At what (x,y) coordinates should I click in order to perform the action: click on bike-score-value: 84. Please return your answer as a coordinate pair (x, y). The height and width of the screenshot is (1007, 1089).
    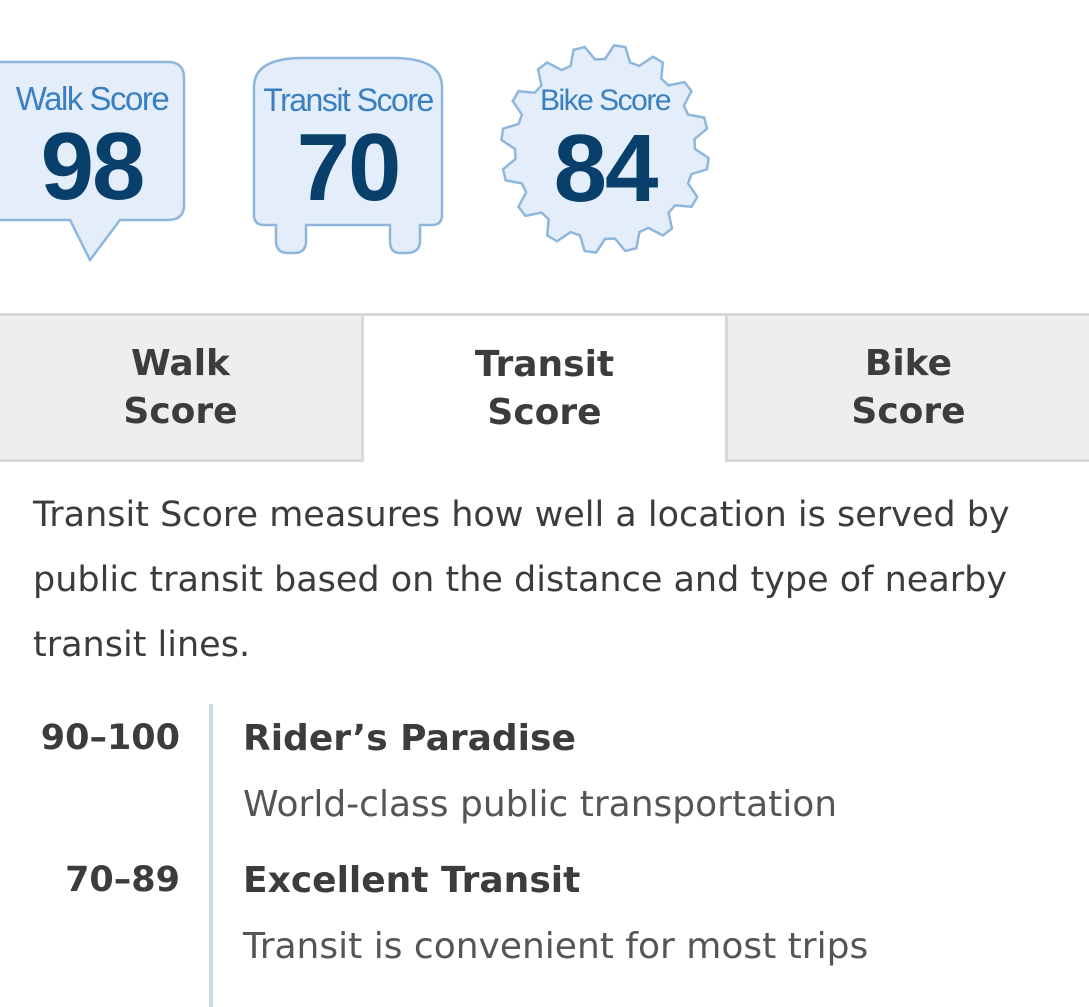
    Looking at the image, I should click on (606, 168).